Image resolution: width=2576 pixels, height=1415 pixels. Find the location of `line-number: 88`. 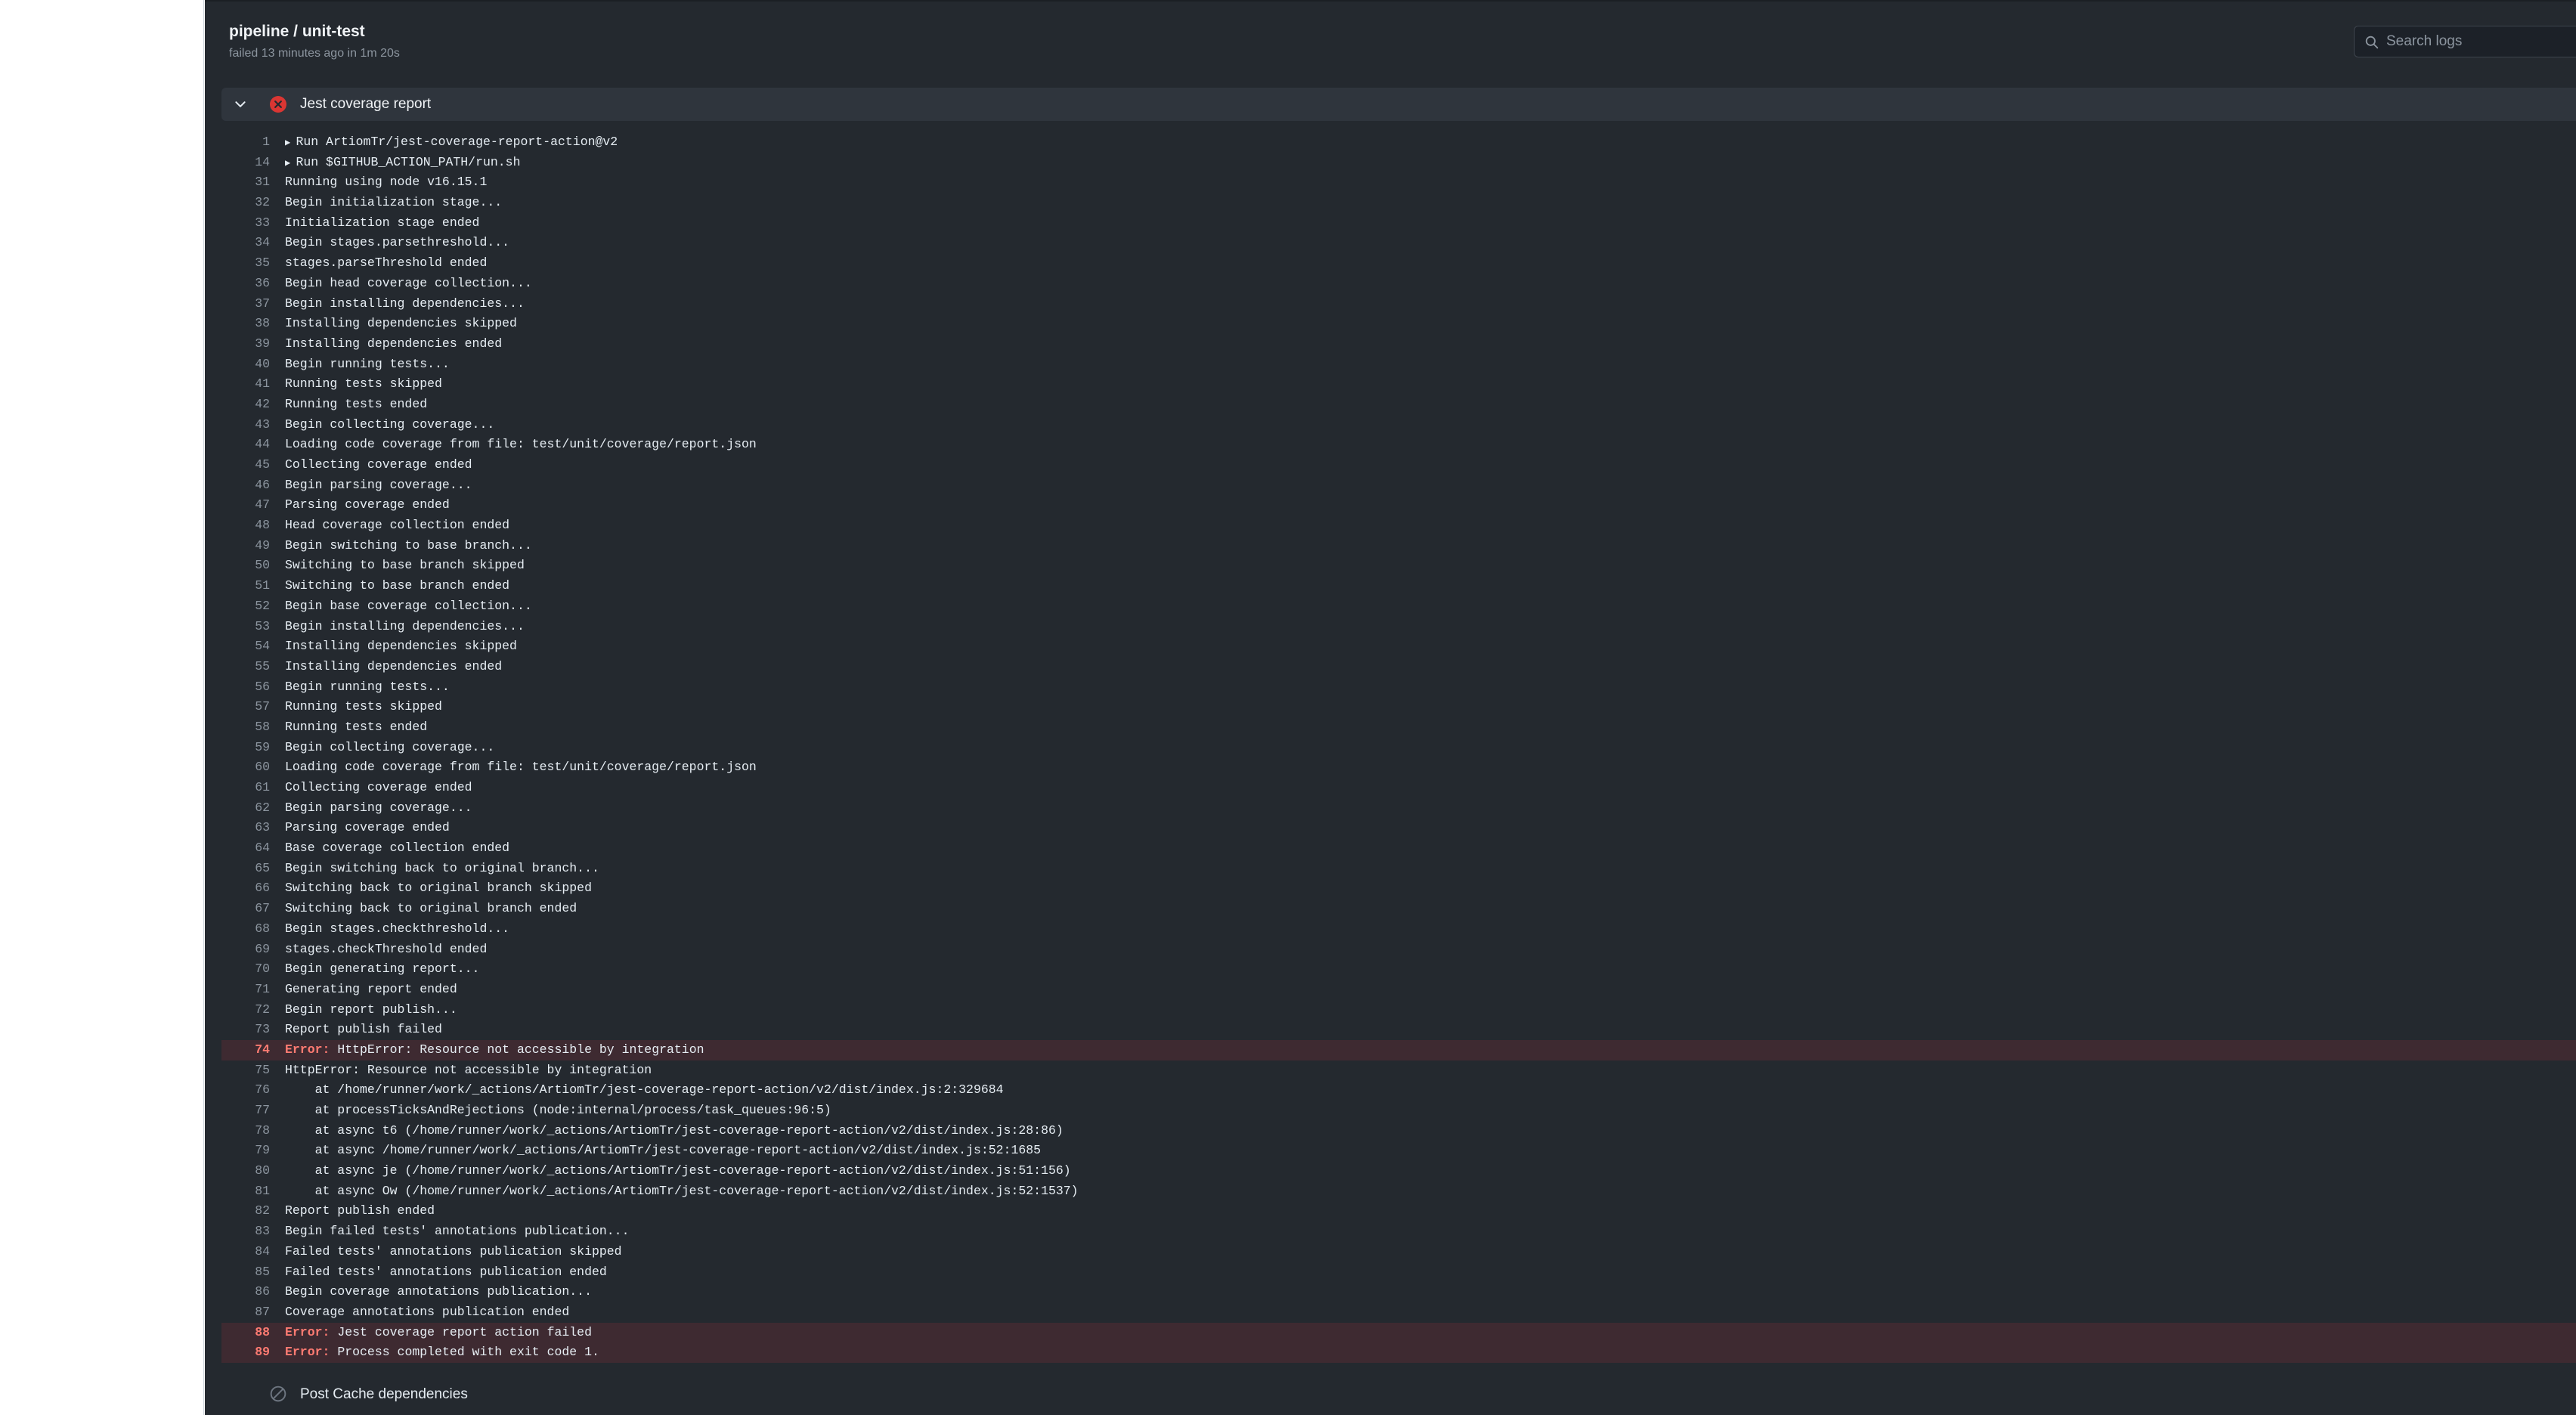

line-number: 88 is located at coordinates (246, 1333).